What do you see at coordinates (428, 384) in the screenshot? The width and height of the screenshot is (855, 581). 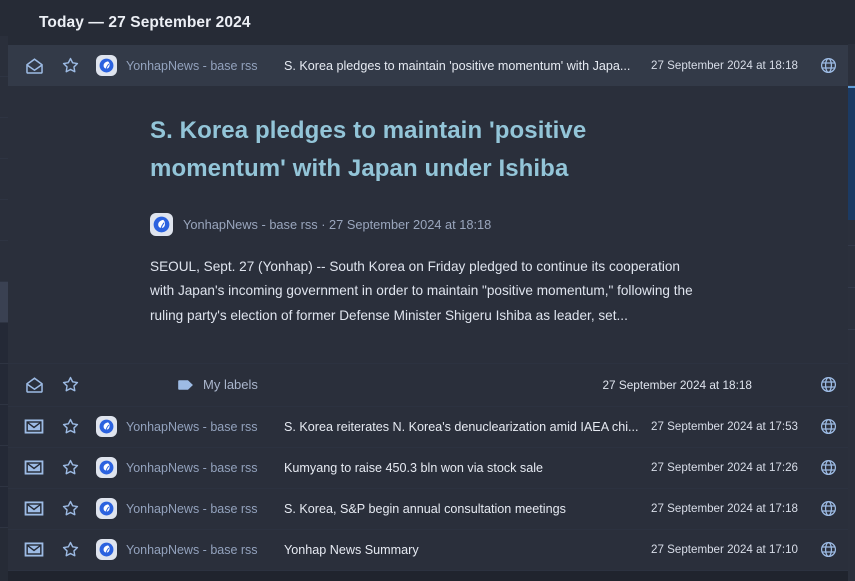 I see `message-labels-row: My labels 27 September 2024 at 18:18` at bounding box center [428, 384].